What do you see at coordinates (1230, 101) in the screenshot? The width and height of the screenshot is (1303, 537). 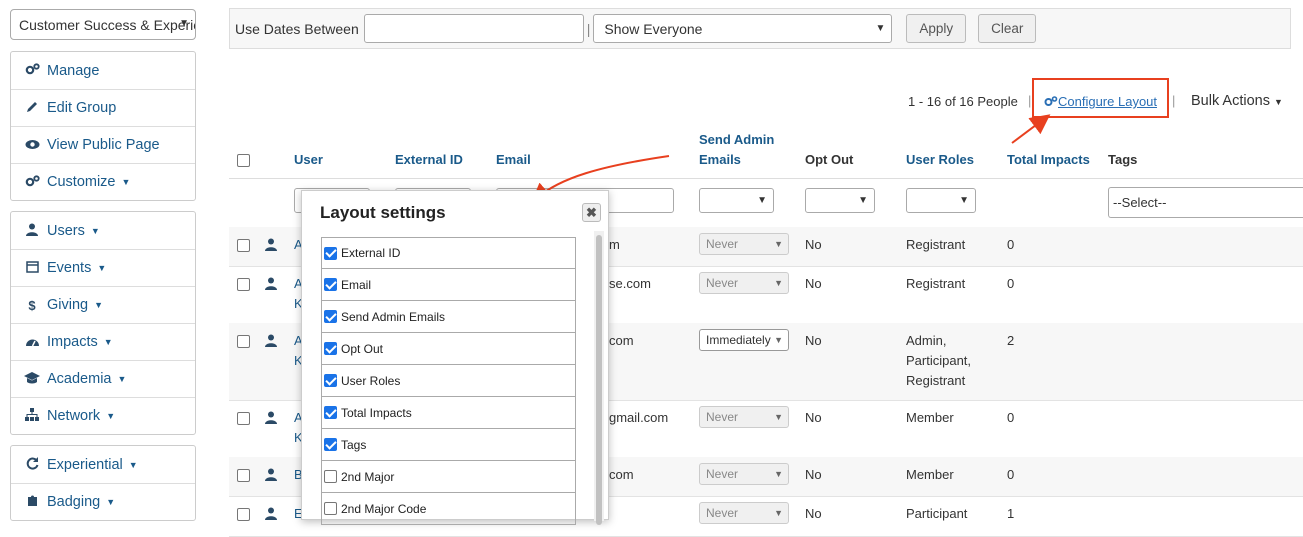 I see `bulk-actions-label: Bulk Actions` at bounding box center [1230, 101].